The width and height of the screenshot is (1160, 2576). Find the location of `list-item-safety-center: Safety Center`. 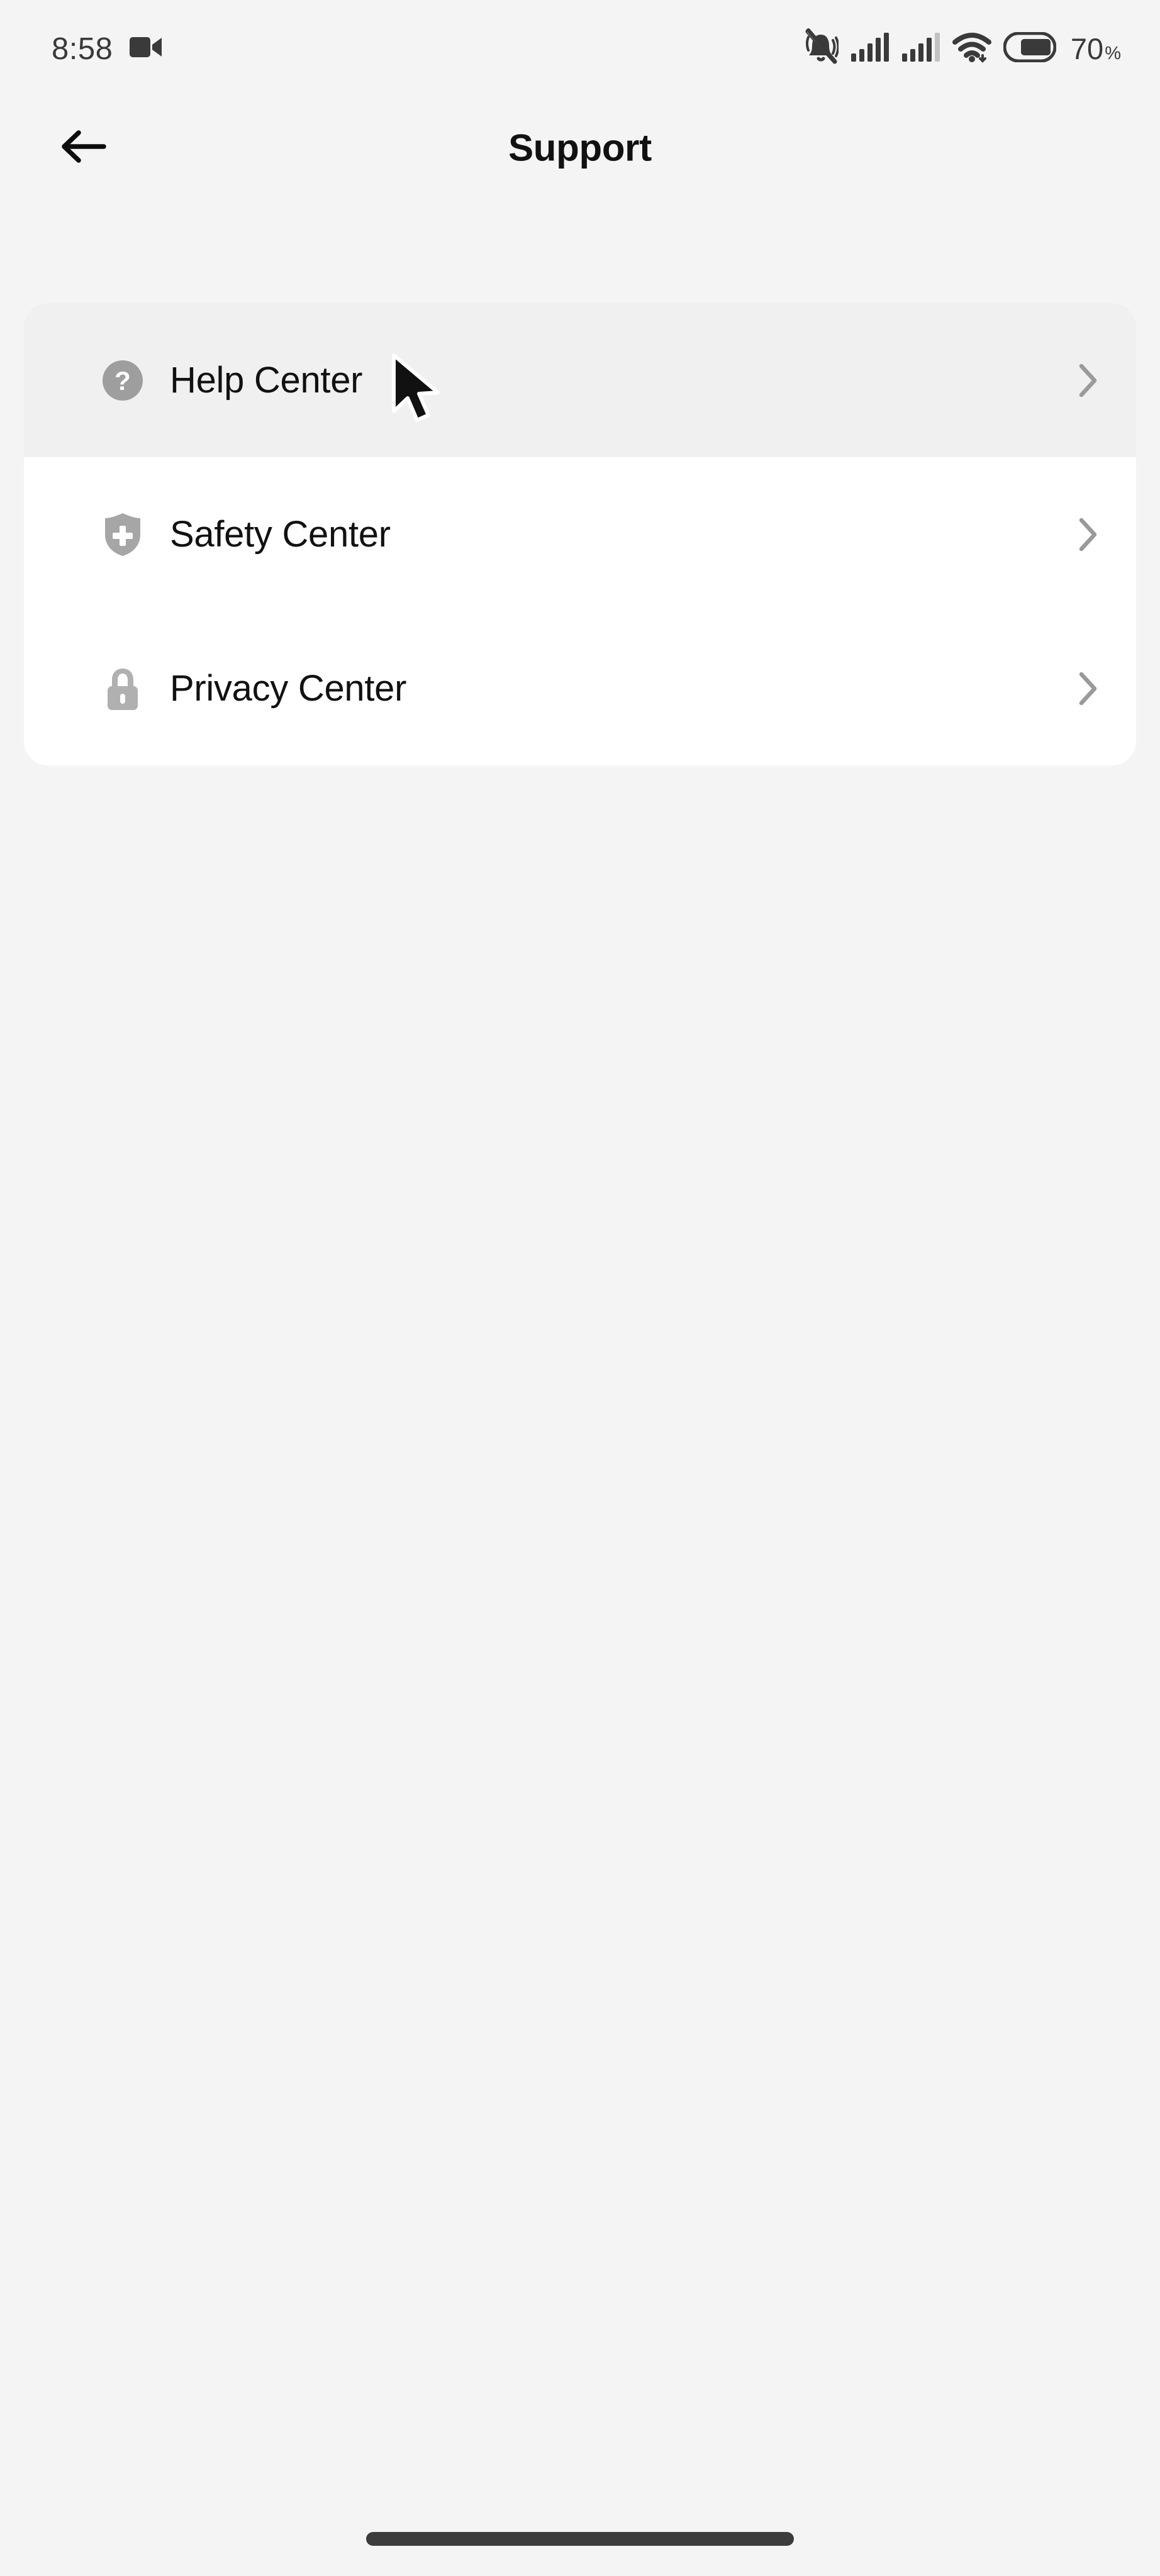

list-item-safety-center: Safety Center is located at coordinates (580, 534).